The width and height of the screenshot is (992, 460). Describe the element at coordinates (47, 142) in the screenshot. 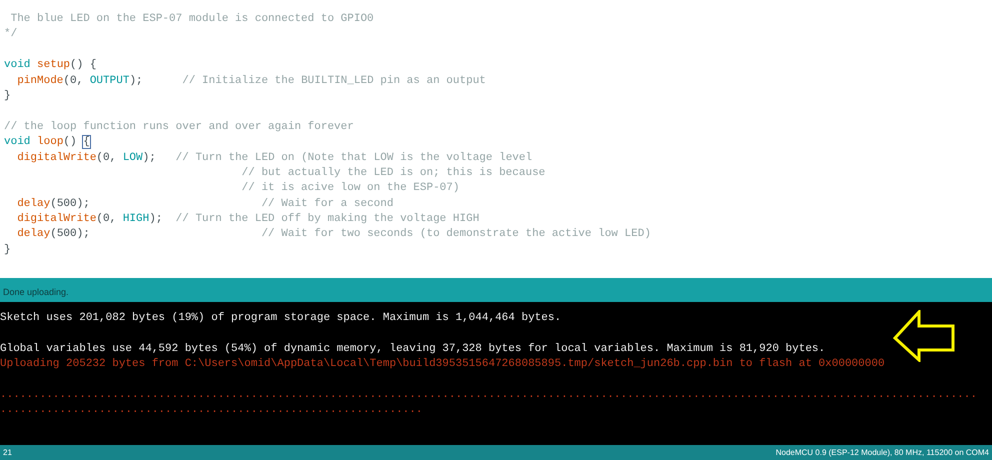

I see `code-line: void loop() {` at that location.